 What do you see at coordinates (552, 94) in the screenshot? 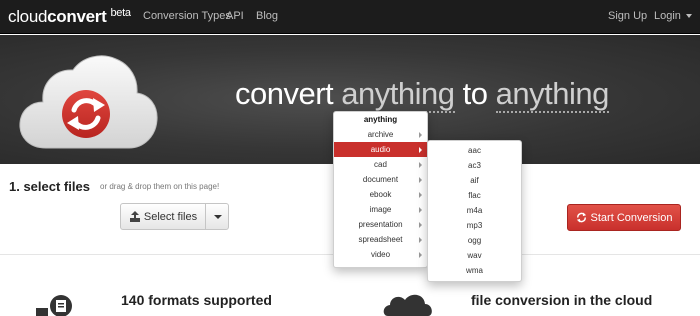
I see `hero-to-format-selector: anything` at bounding box center [552, 94].